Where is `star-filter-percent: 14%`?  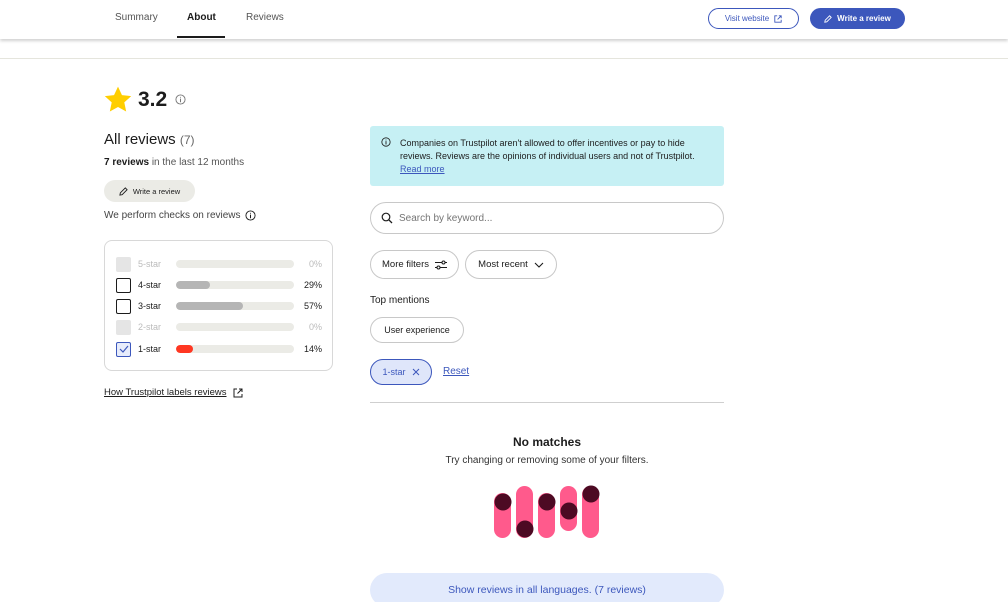 star-filter-percent: 14% is located at coordinates (312, 349).